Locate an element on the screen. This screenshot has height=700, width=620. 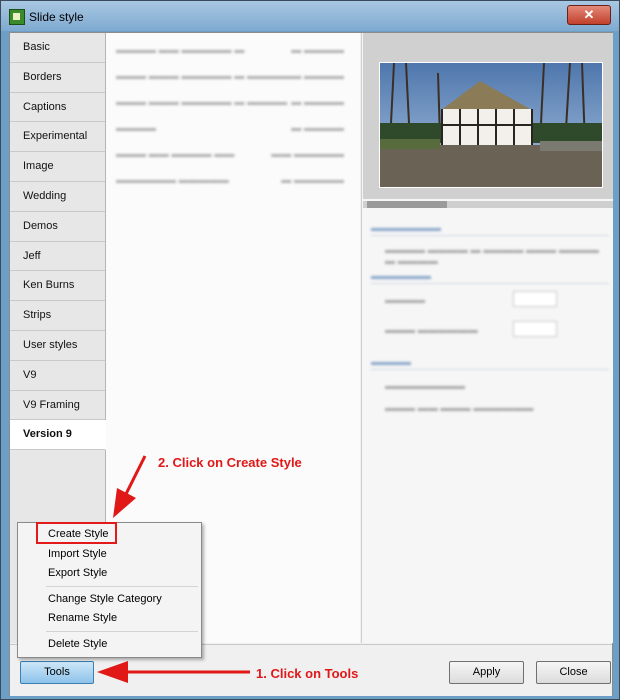
arrow-head-tools is located at coordinates (112, 672).